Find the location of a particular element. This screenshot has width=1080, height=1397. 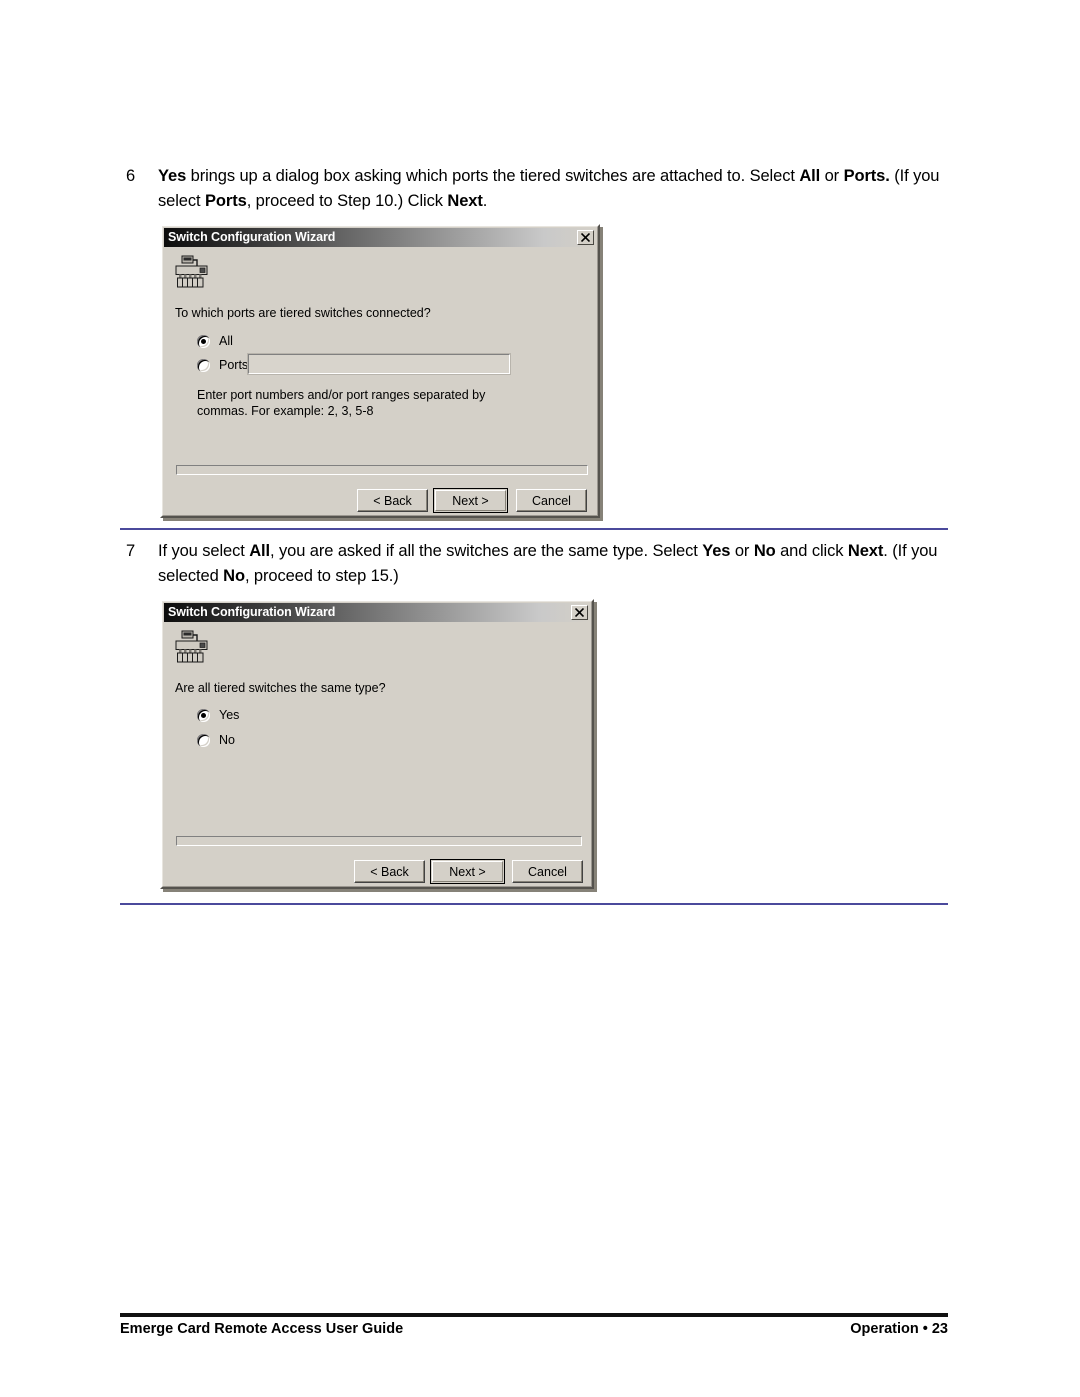

radio-indicator-yes is located at coordinates (203, 715).